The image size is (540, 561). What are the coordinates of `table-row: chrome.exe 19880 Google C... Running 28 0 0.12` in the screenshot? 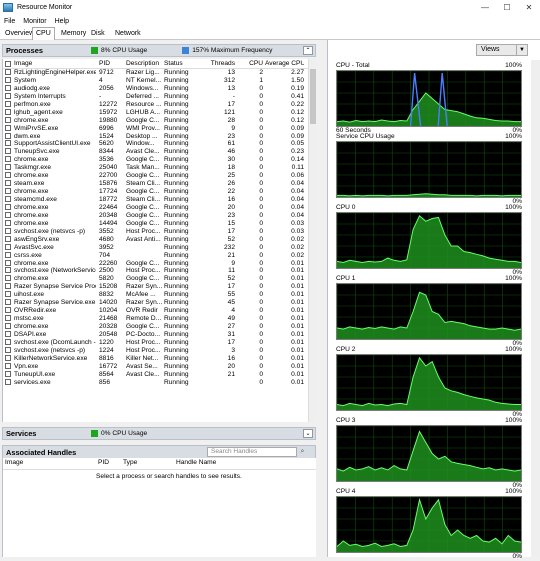 It's located at (155, 120).